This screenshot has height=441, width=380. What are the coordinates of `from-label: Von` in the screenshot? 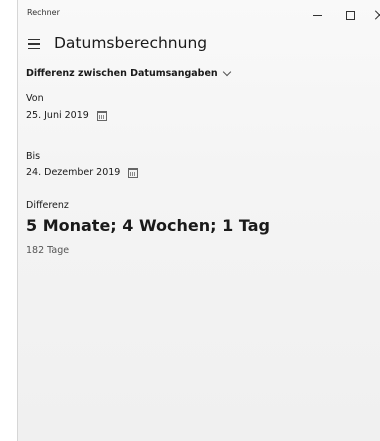 It's located at (35, 98).